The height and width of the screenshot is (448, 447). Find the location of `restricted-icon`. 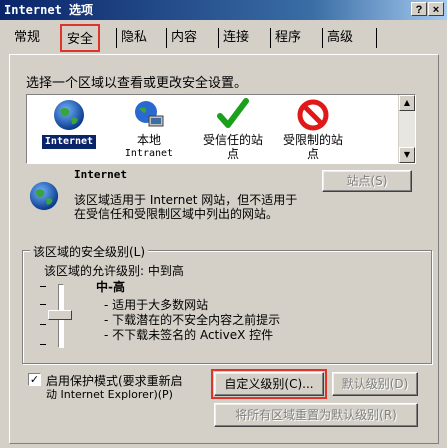

restricted-icon is located at coordinates (313, 115).